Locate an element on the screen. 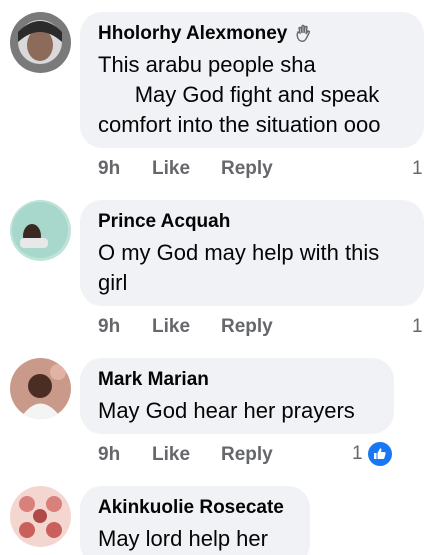 The image size is (424, 555). comment-text-line: girl is located at coordinates (113, 282).